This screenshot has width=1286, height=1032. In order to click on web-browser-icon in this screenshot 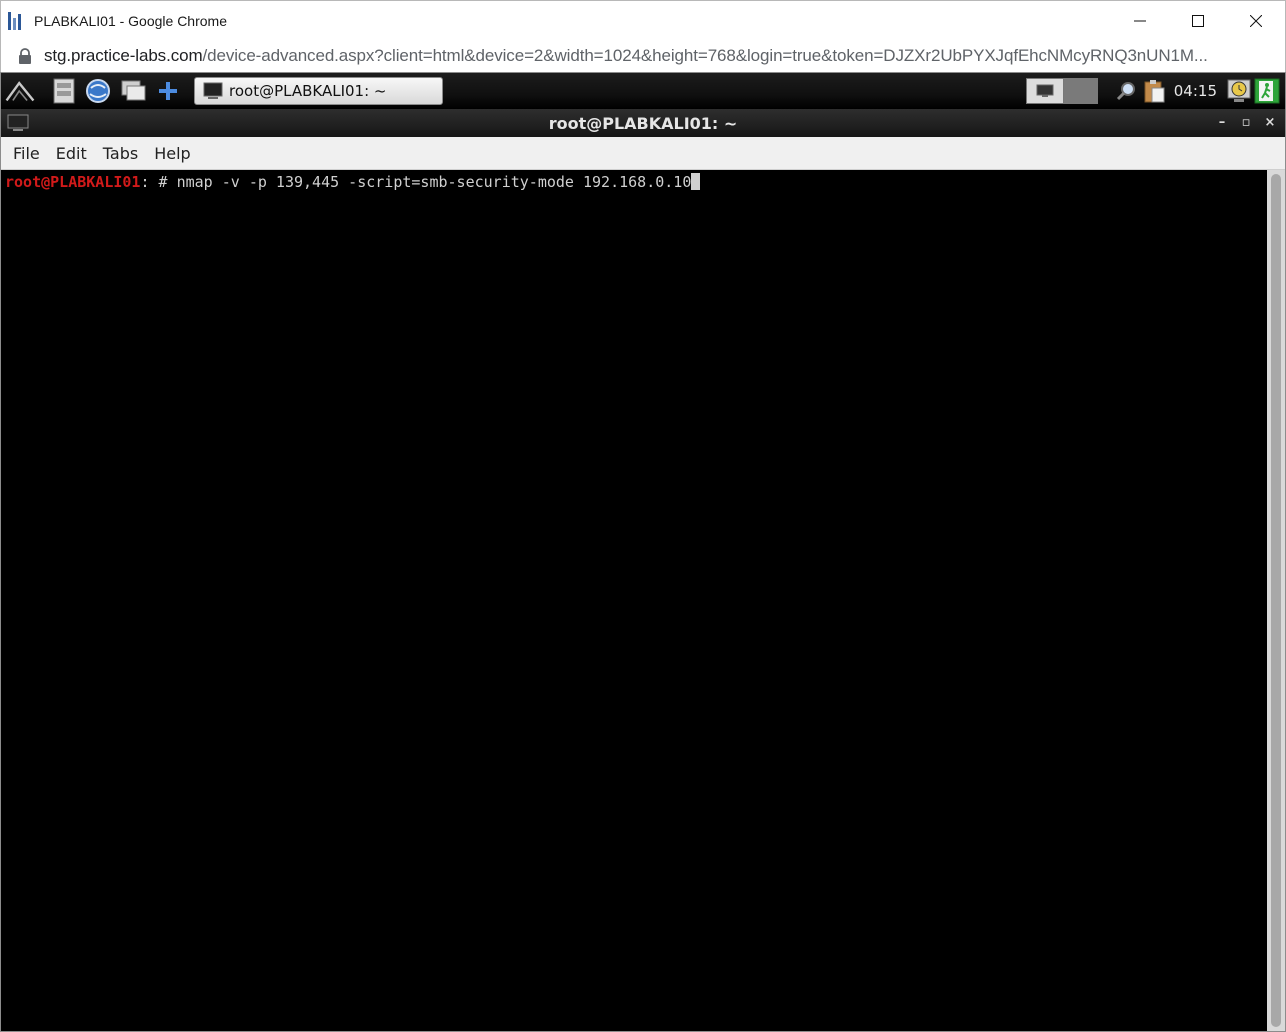, I will do `click(98, 91)`.